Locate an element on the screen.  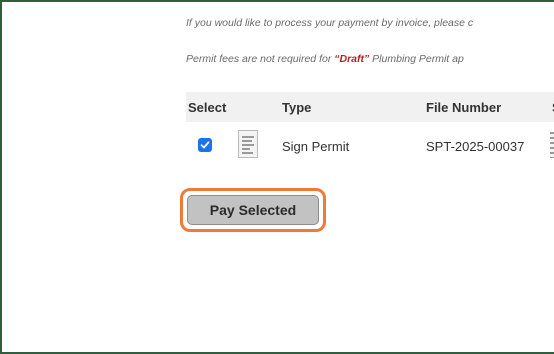
fees-note-suffix: Plumbing Permit ap is located at coordinates (416, 59).